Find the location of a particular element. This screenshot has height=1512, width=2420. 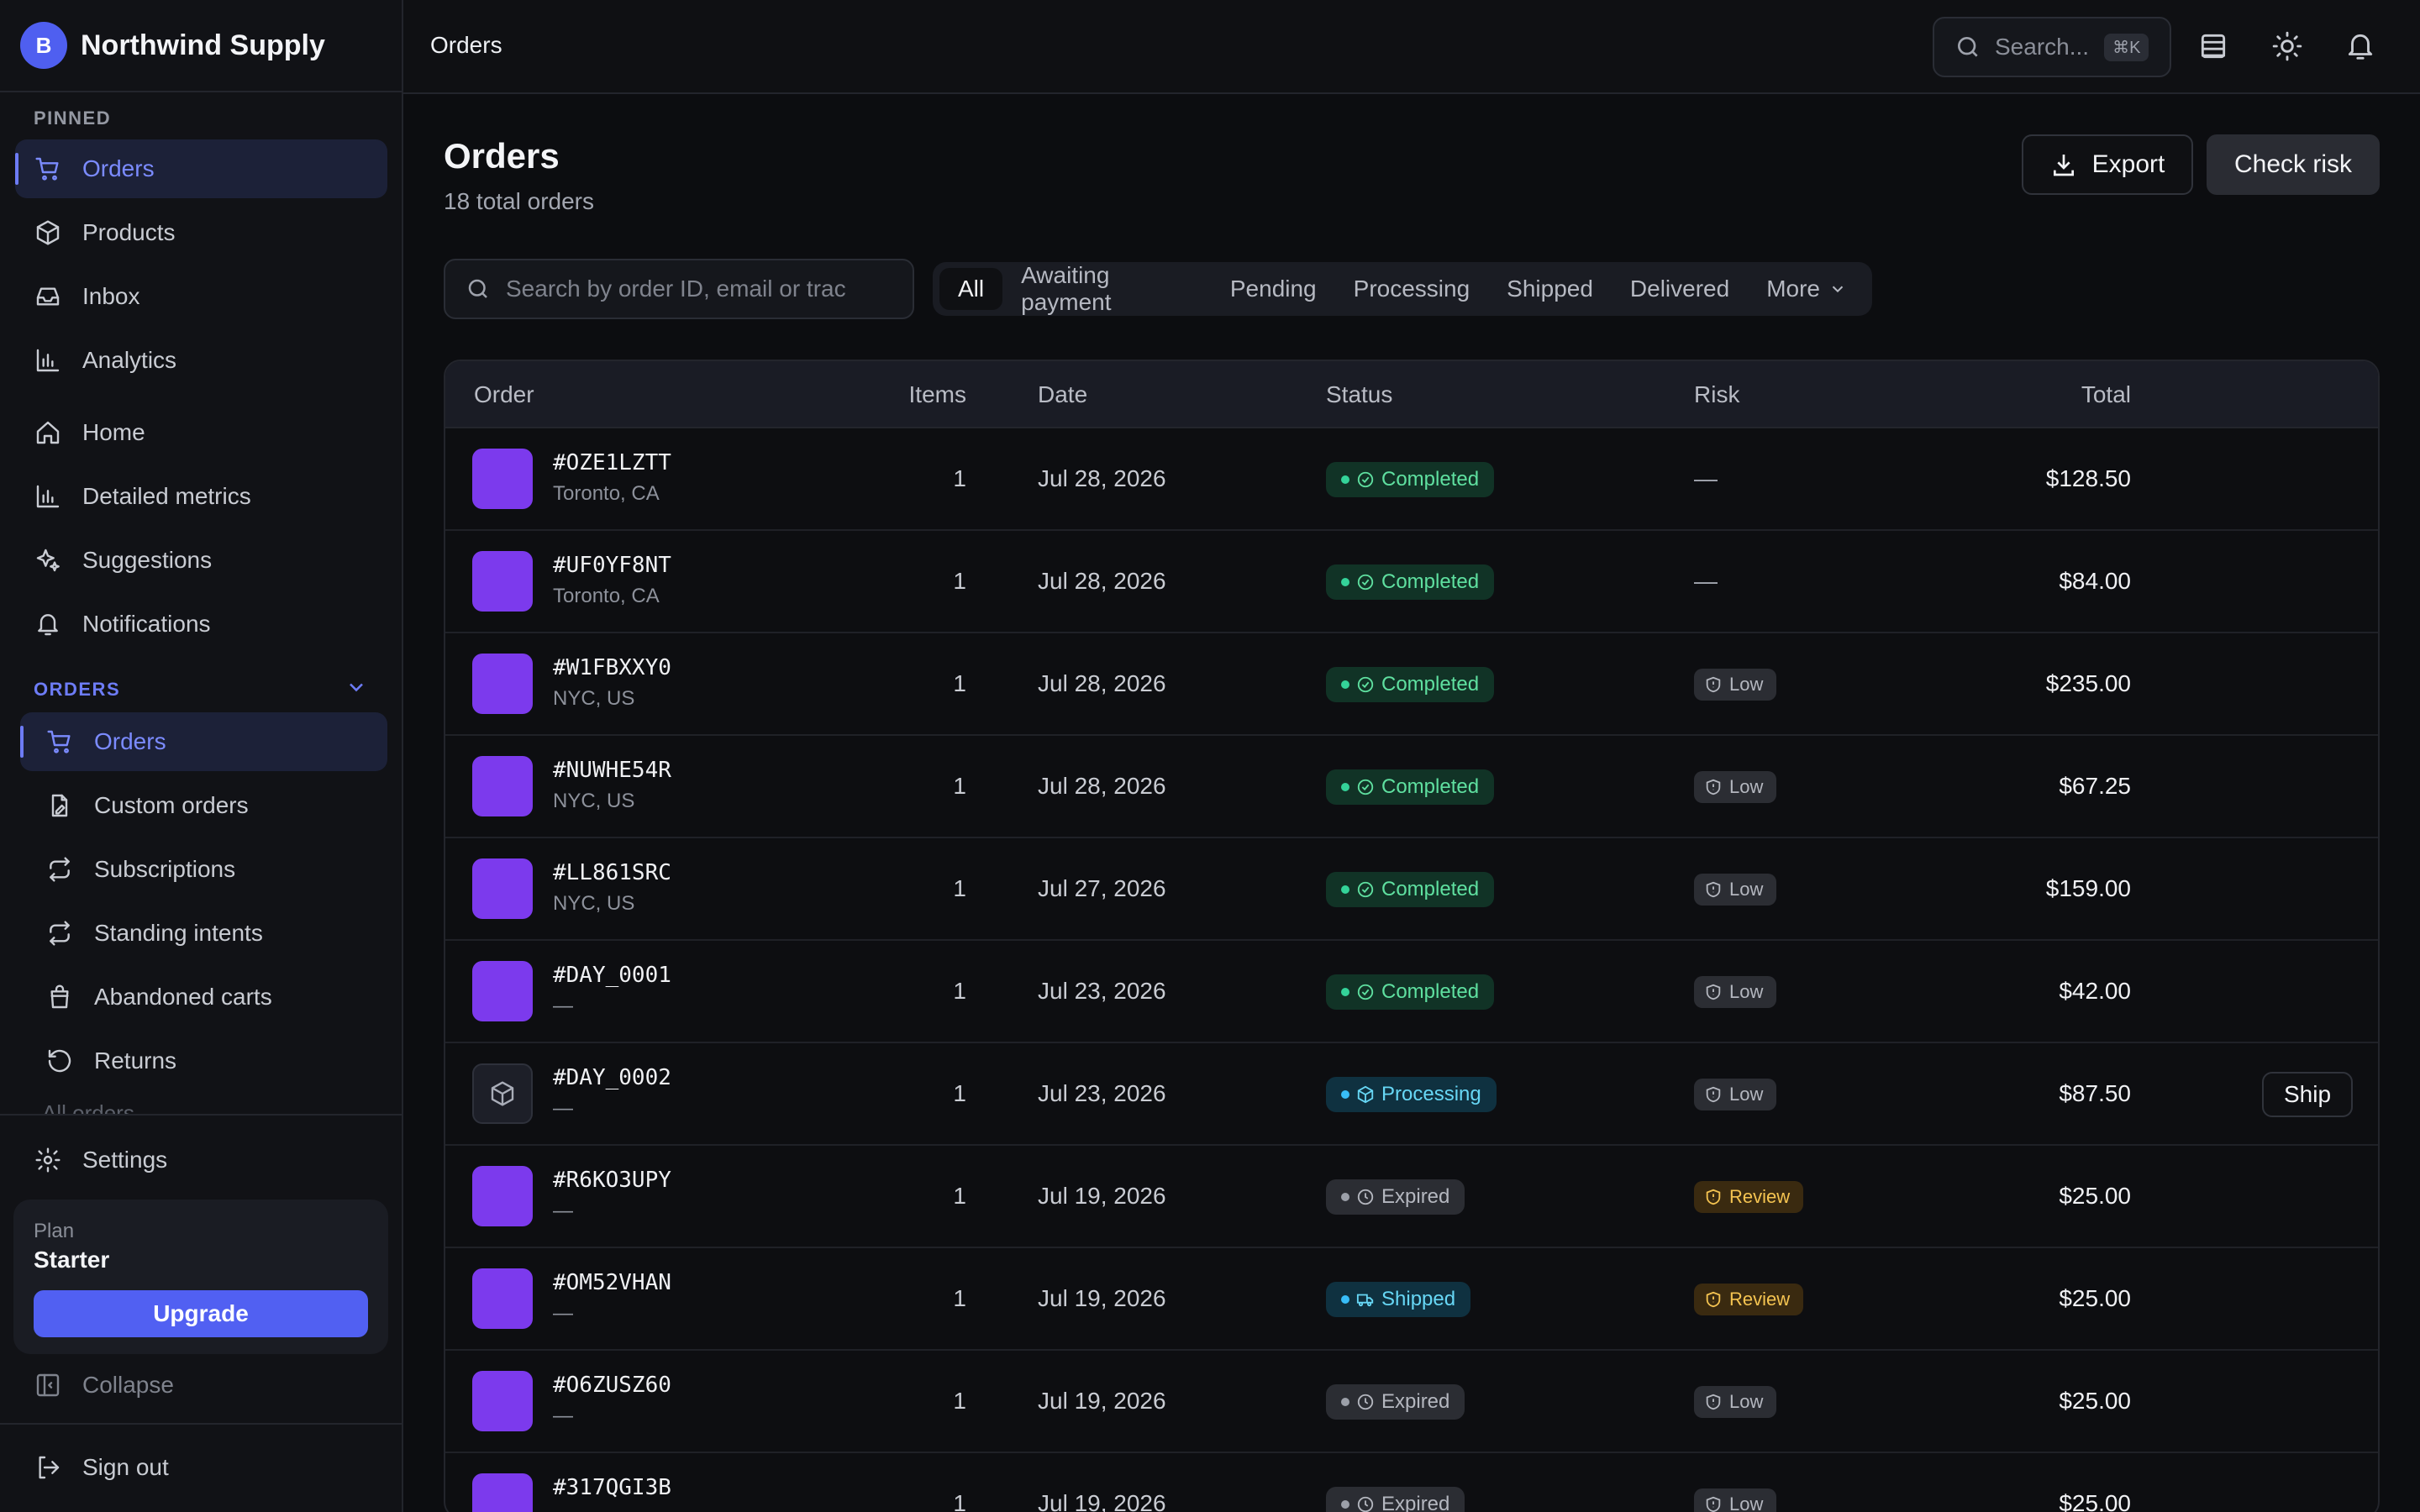

sidebar-item-settings: Settings is located at coordinates (201, 1160).